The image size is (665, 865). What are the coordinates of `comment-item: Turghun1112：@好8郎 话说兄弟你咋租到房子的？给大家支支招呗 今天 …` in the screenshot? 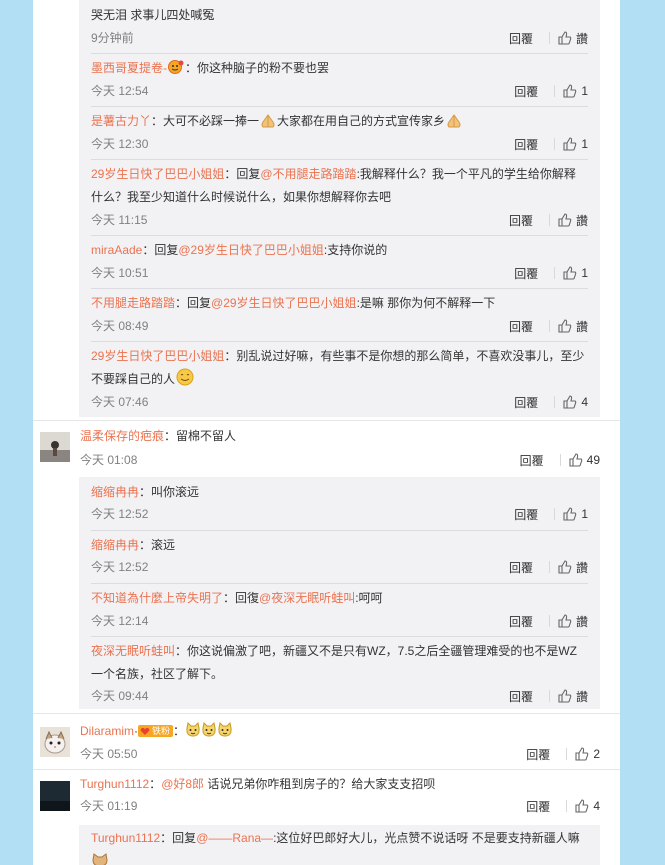 It's located at (326, 794).